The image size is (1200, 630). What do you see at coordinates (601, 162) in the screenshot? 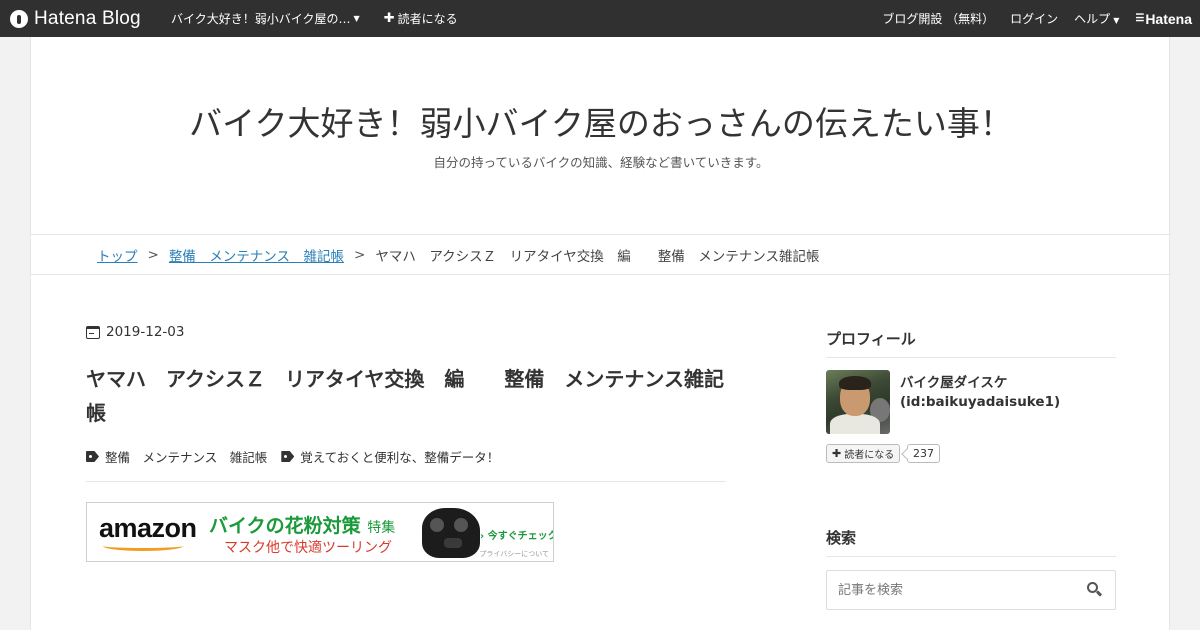
I see `blog-description: 自分の持っているバイクの知識、経験など書いていきます。` at bounding box center [601, 162].